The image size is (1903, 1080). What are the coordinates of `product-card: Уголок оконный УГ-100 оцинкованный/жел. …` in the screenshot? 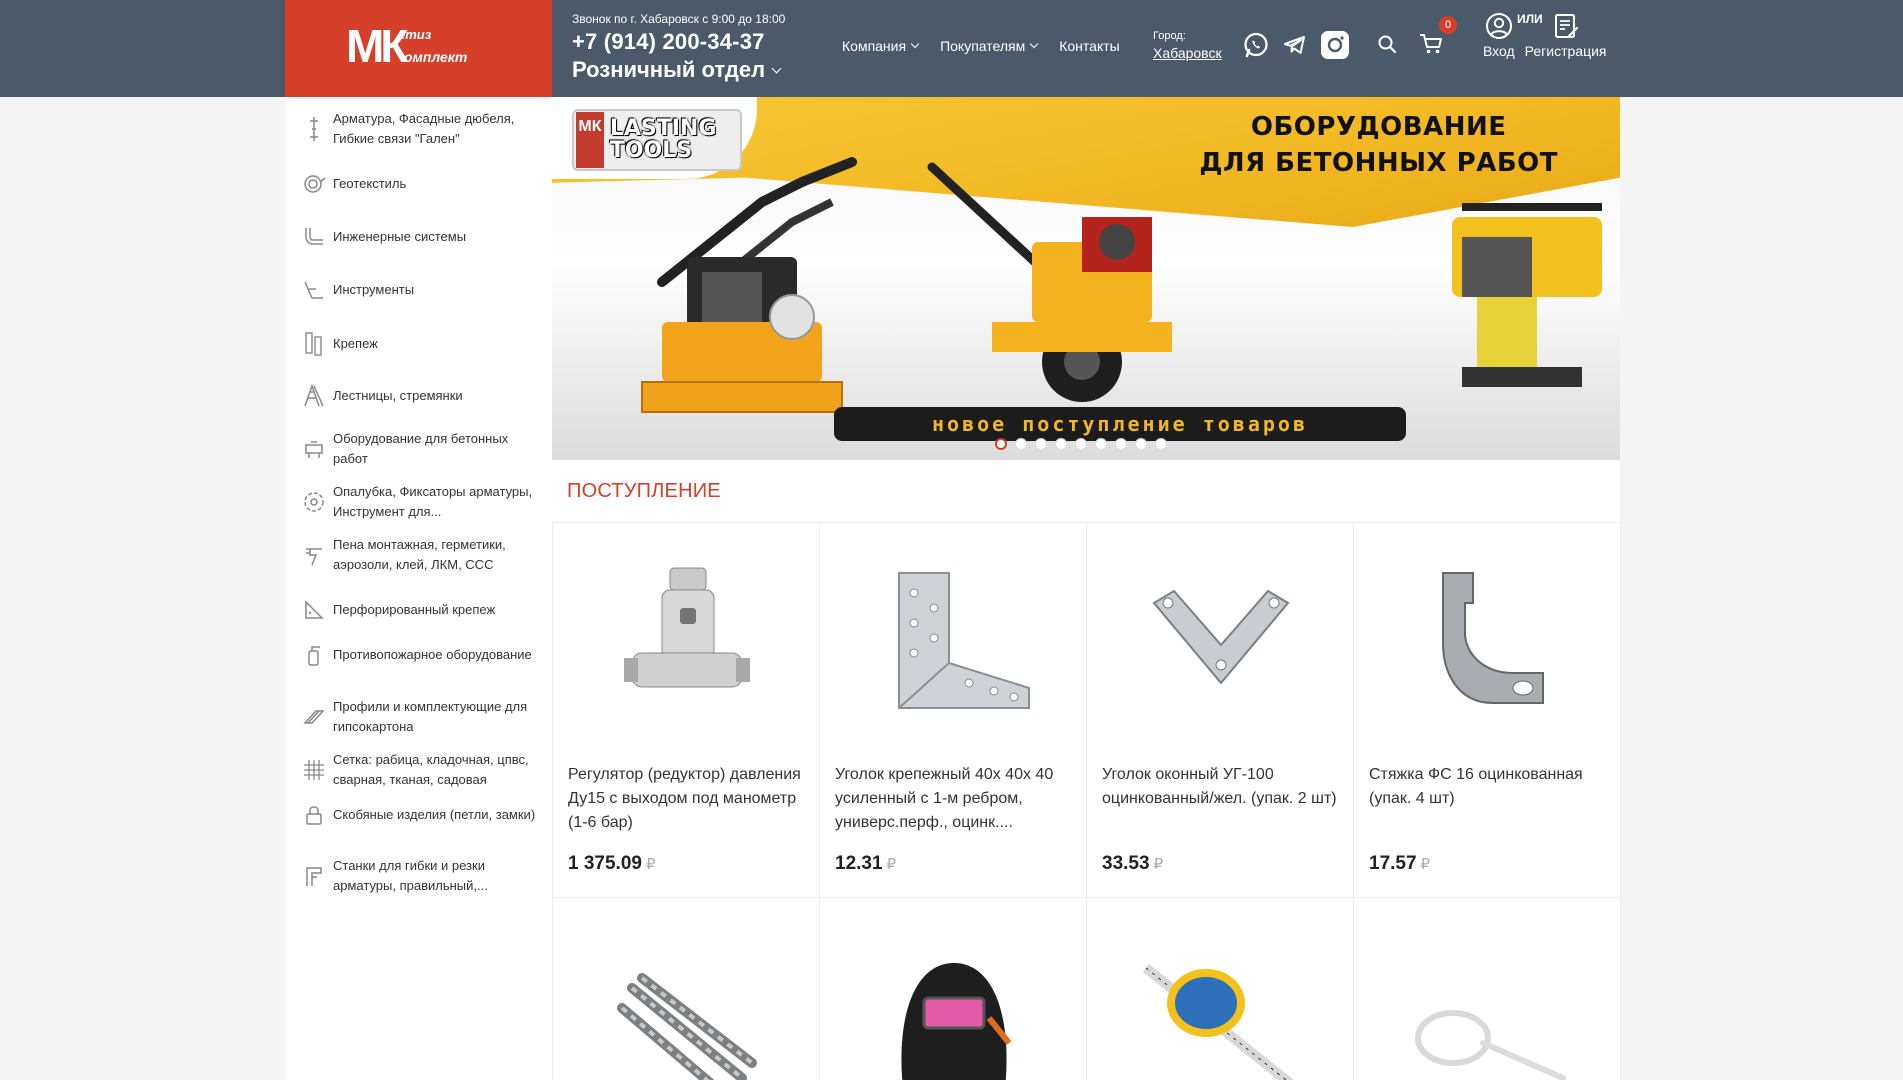 It's located at (1220, 710).